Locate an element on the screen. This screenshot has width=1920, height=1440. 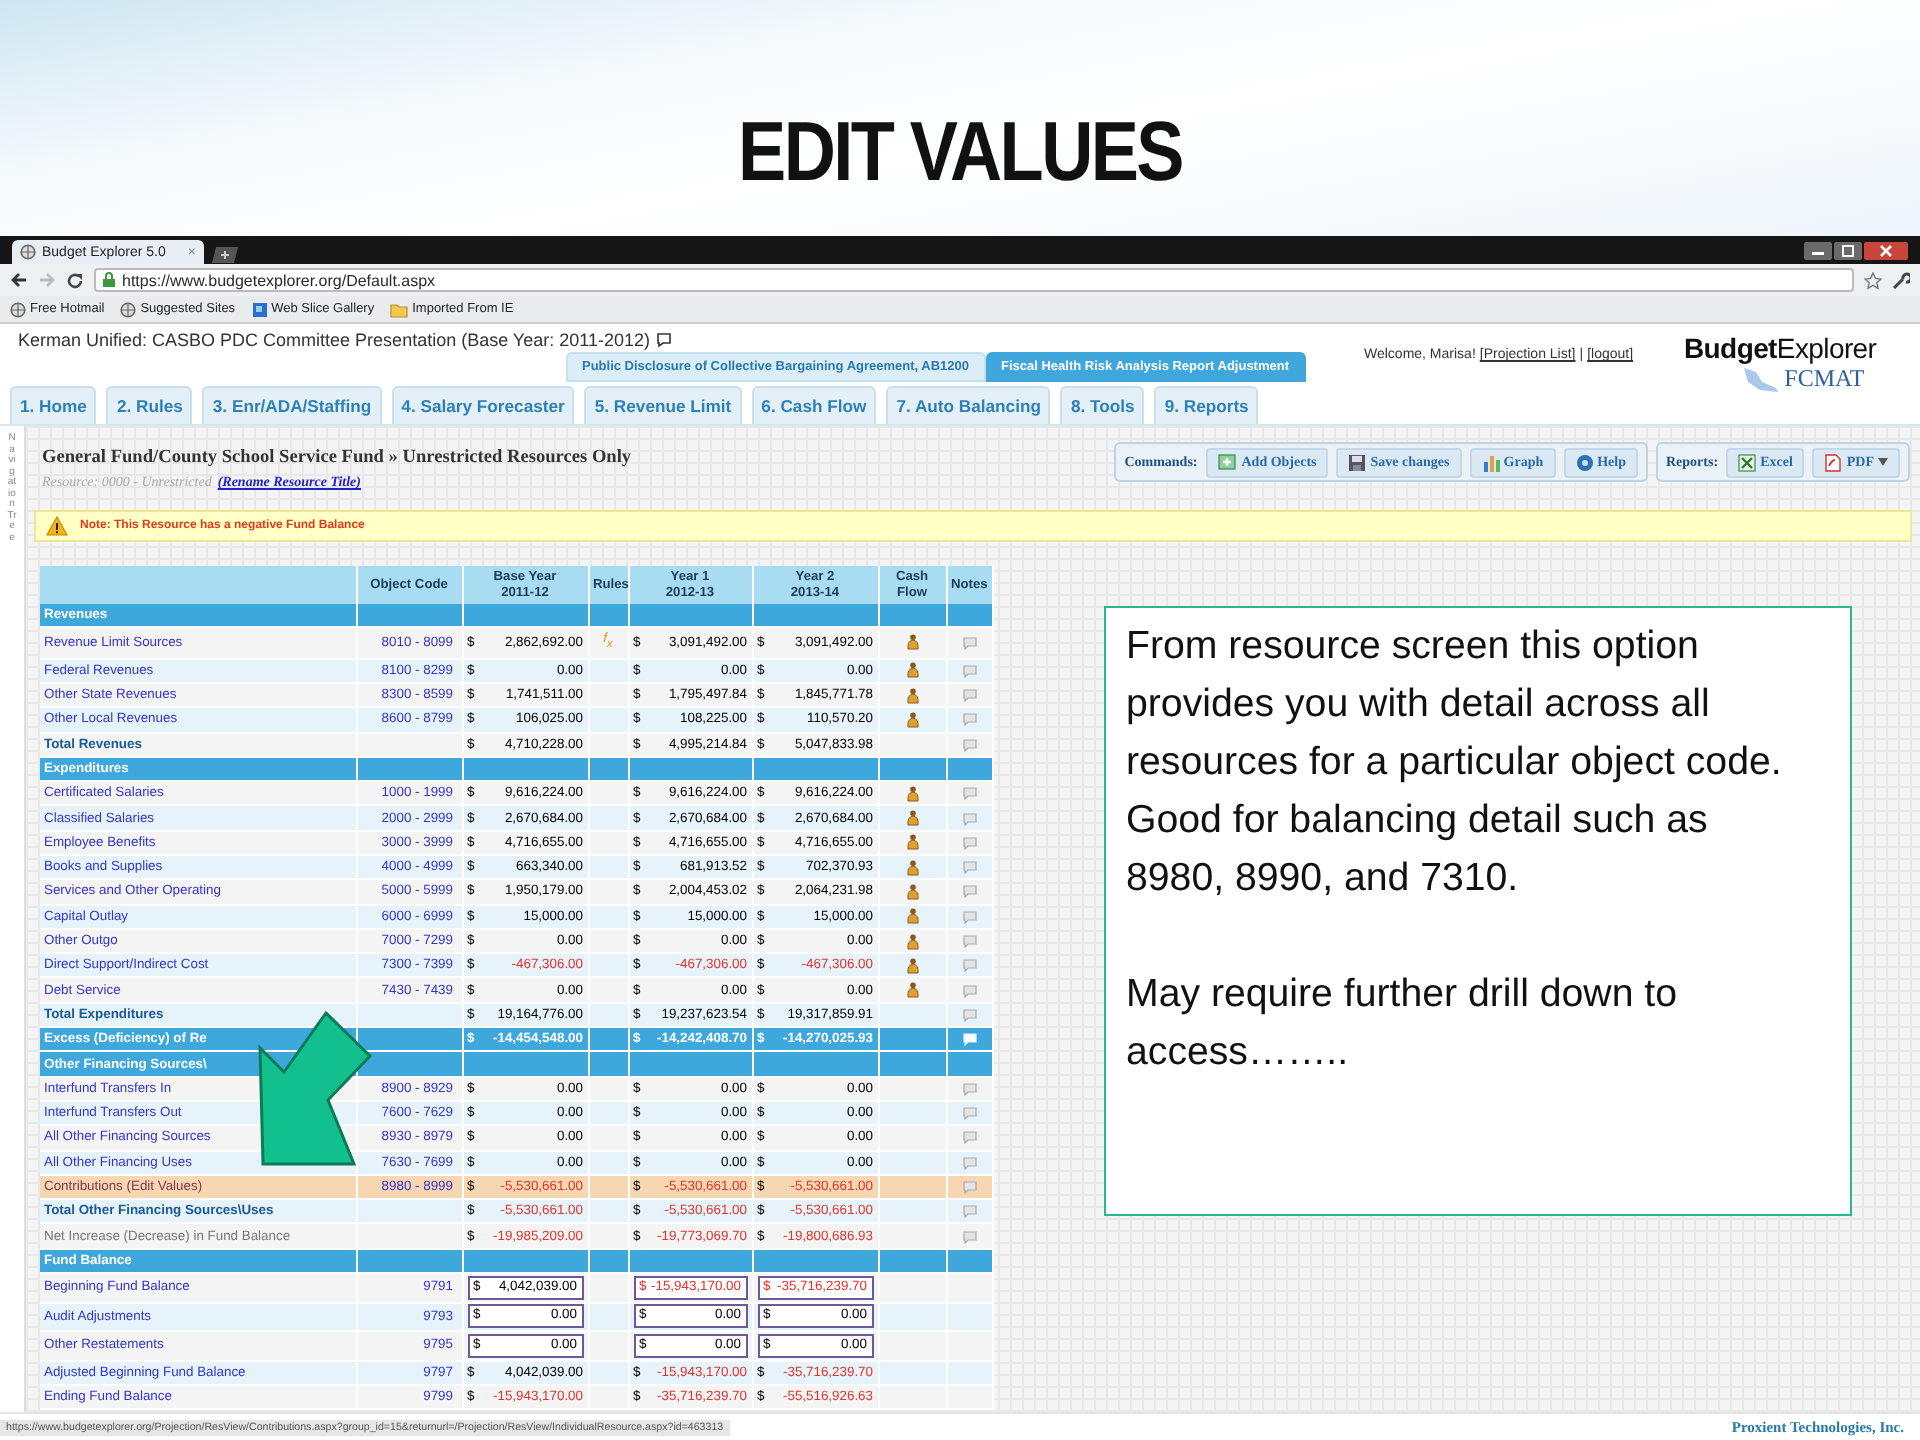
page-title: General Fund/County School Service Fund » Unrestricted Resources Only is located at coordinates (337, 458).